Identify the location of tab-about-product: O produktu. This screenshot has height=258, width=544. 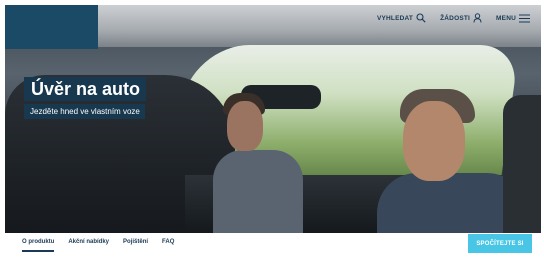
(38, 245).